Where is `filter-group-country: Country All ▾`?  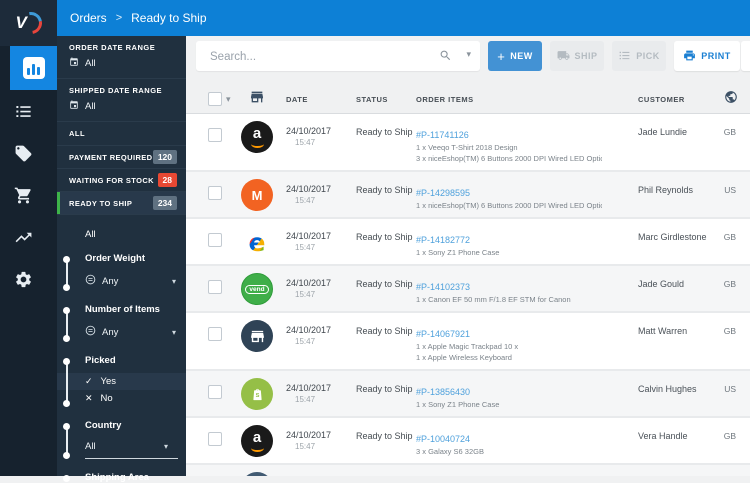
filter-group-country: Country All ▾ is located at coordinates (124, 439).